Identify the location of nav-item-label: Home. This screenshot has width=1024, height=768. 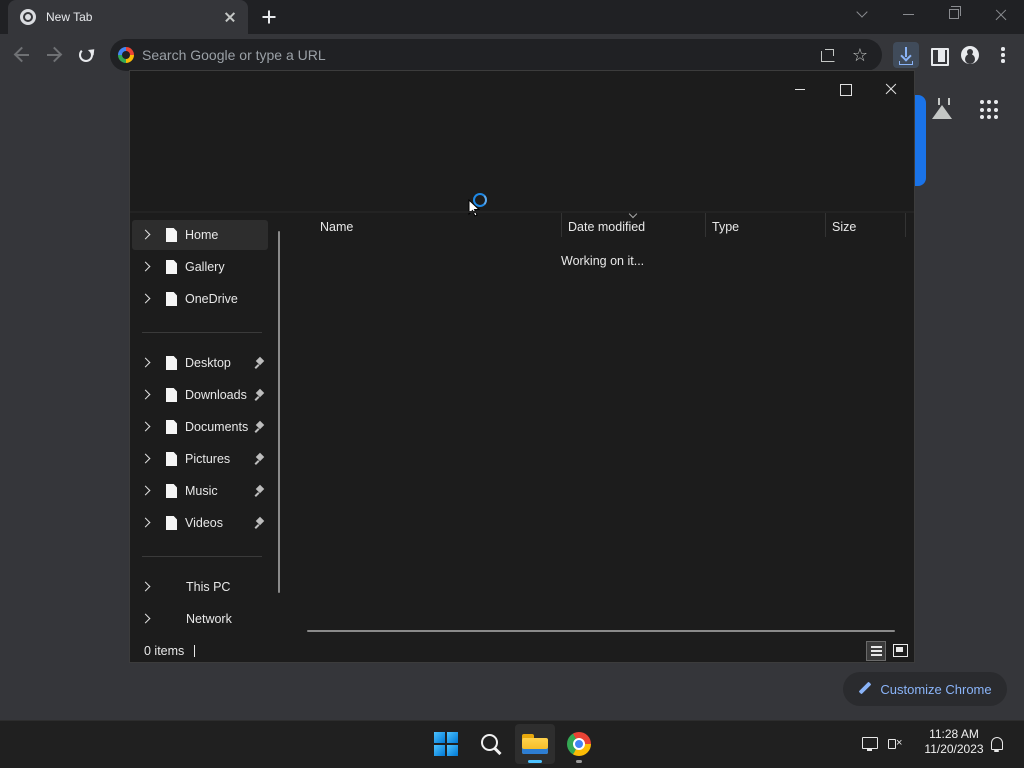
(202, 235).